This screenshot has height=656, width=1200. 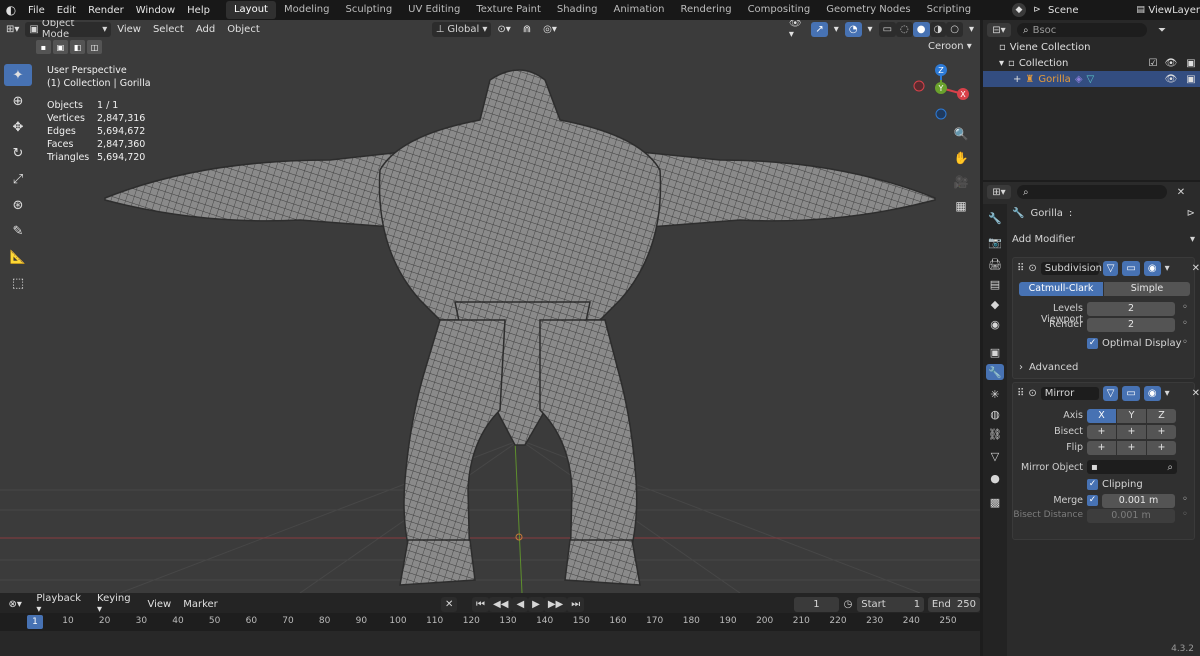 I want to click on timeline-menu-view: View, so click(x=159, y=604).